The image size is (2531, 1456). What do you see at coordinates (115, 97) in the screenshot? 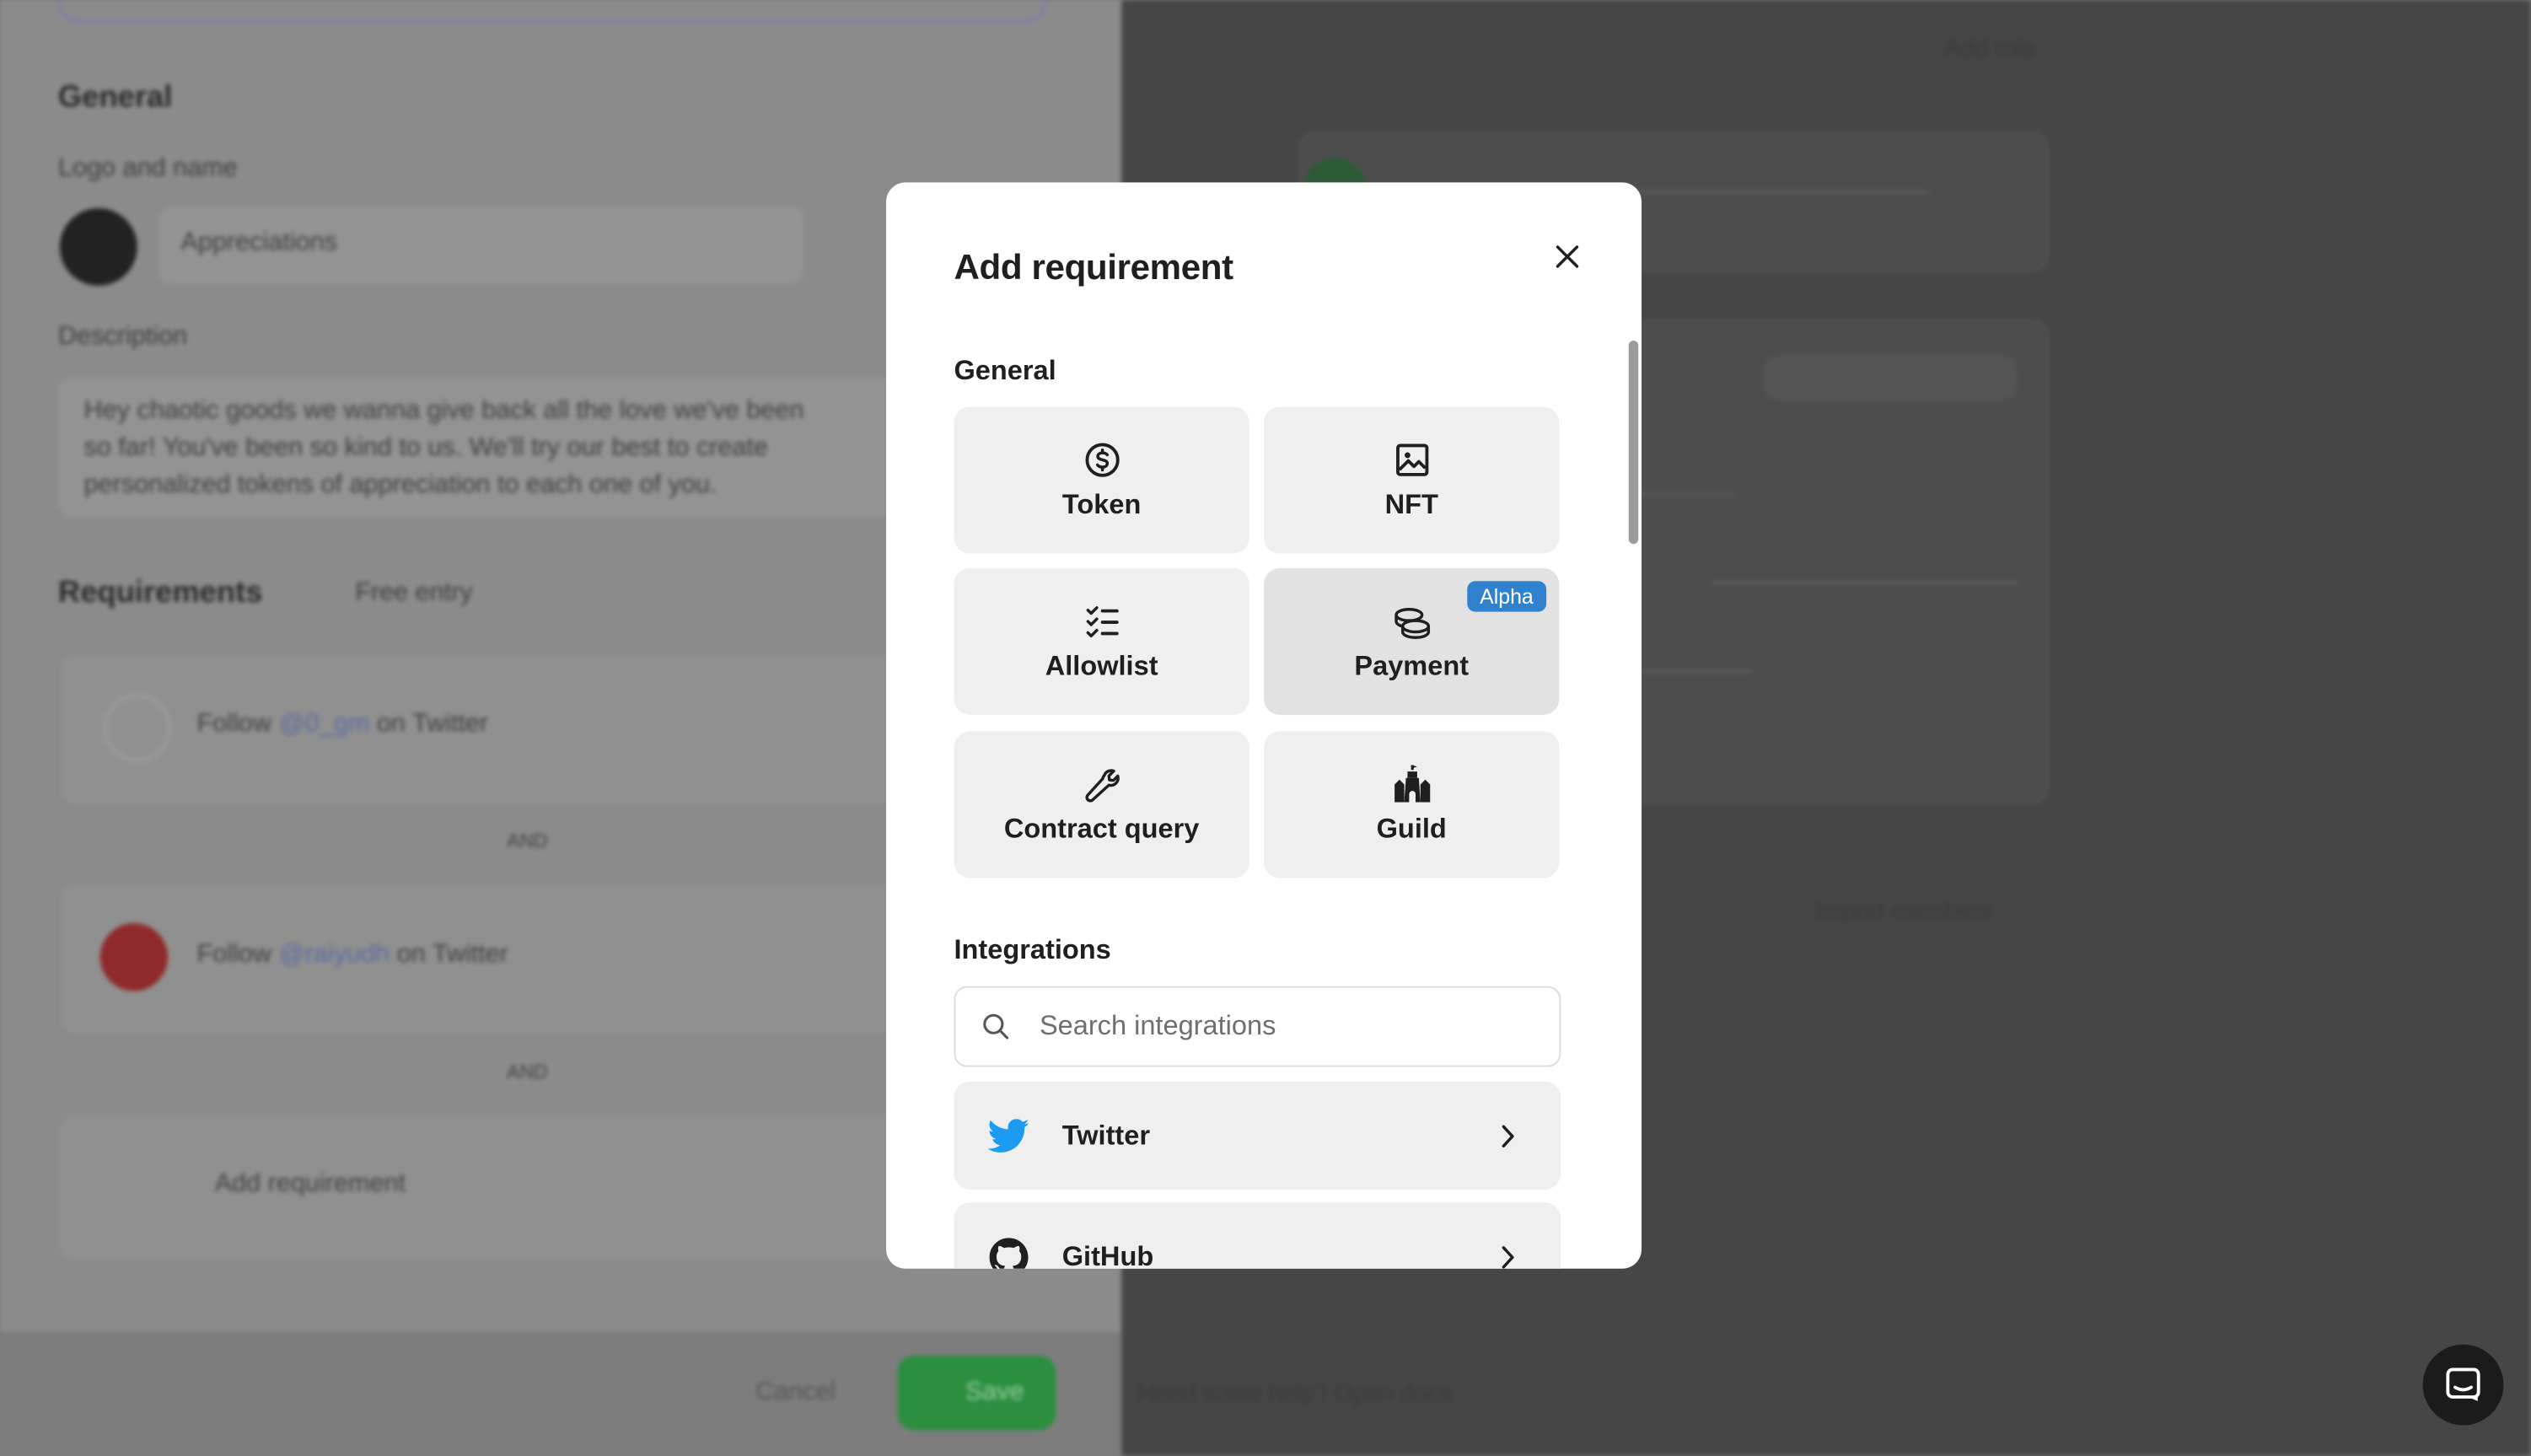
I see `bg-general-heading: General` at bounding box center [115, 97].